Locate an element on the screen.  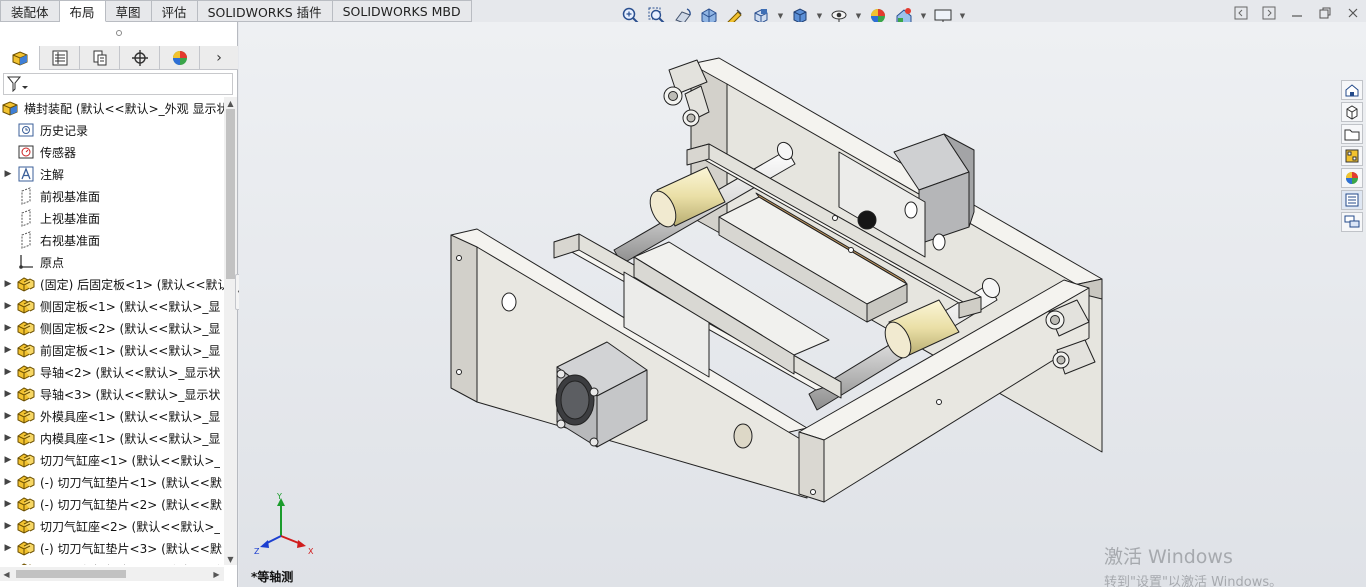
collapse-panel-icon is located at coordinates (1241, 13).